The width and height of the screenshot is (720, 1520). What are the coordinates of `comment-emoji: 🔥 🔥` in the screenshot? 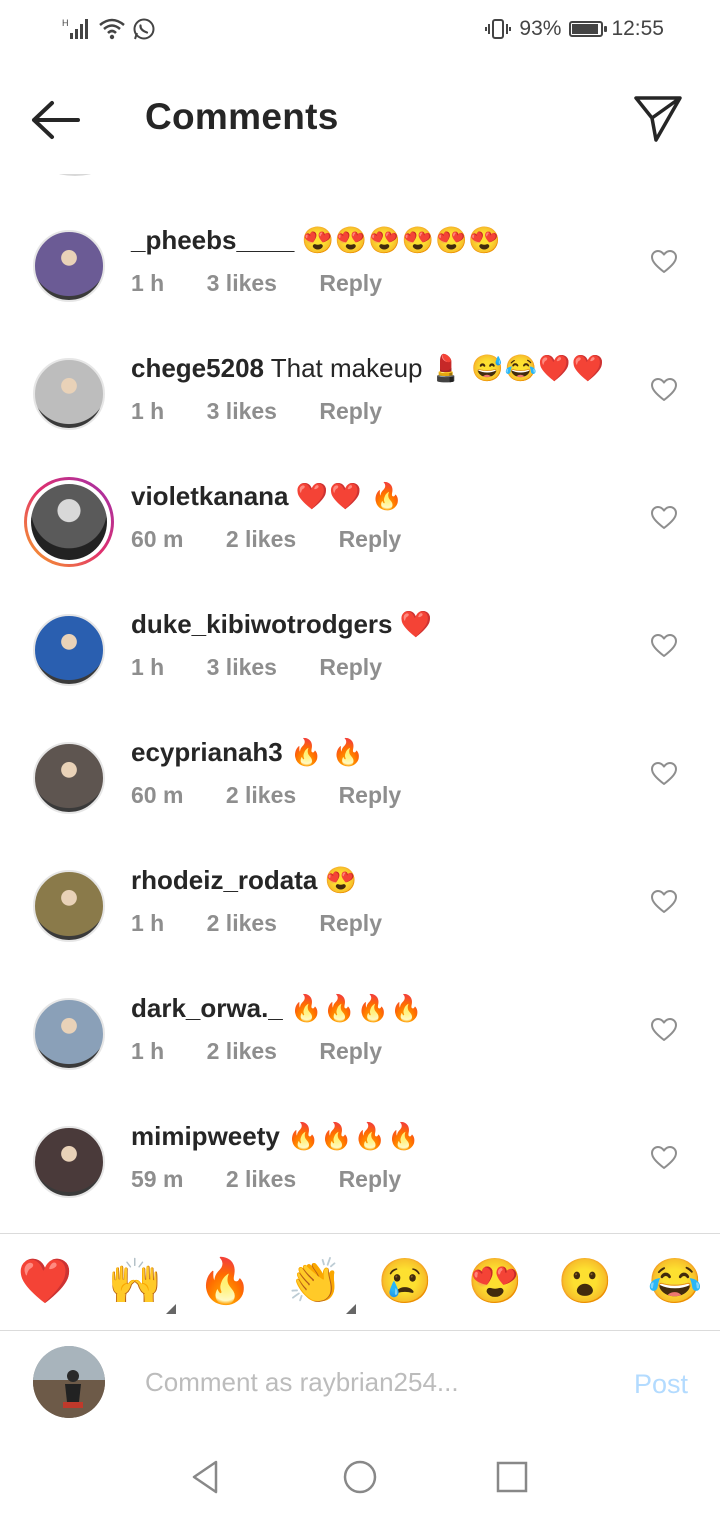 It's located at (327, 752).